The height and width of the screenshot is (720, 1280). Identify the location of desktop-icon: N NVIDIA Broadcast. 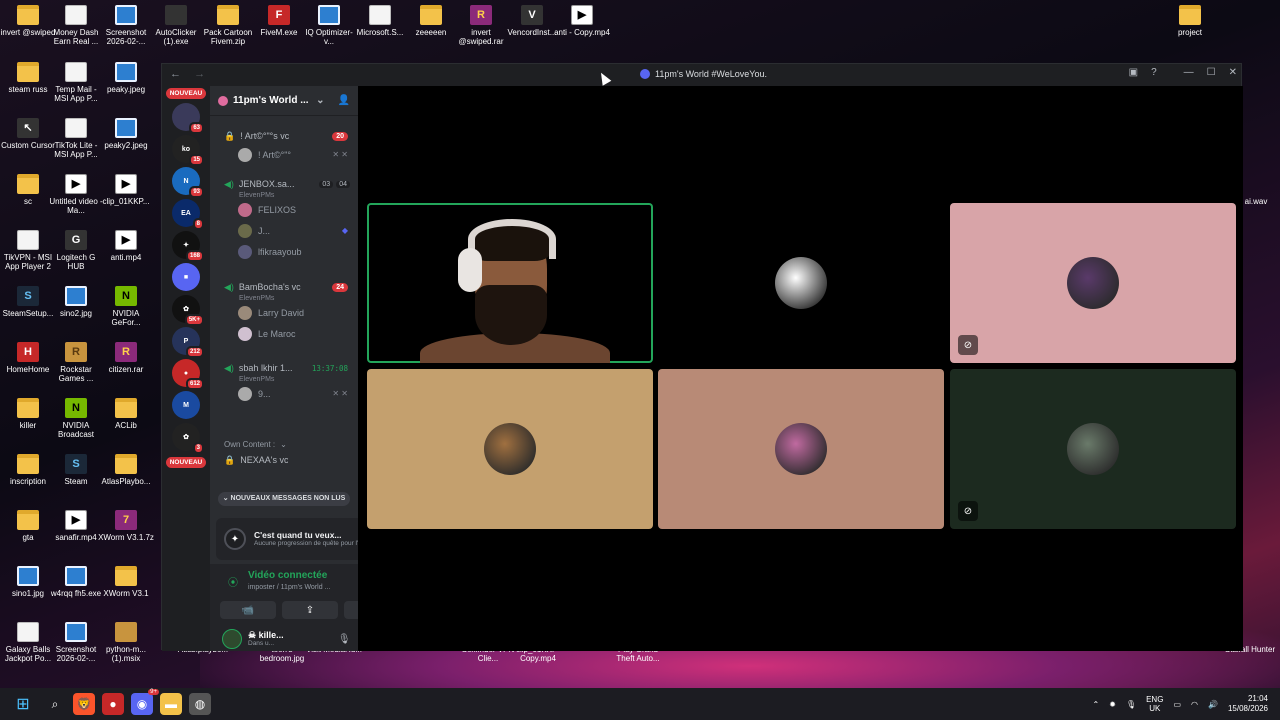
(76, 418).